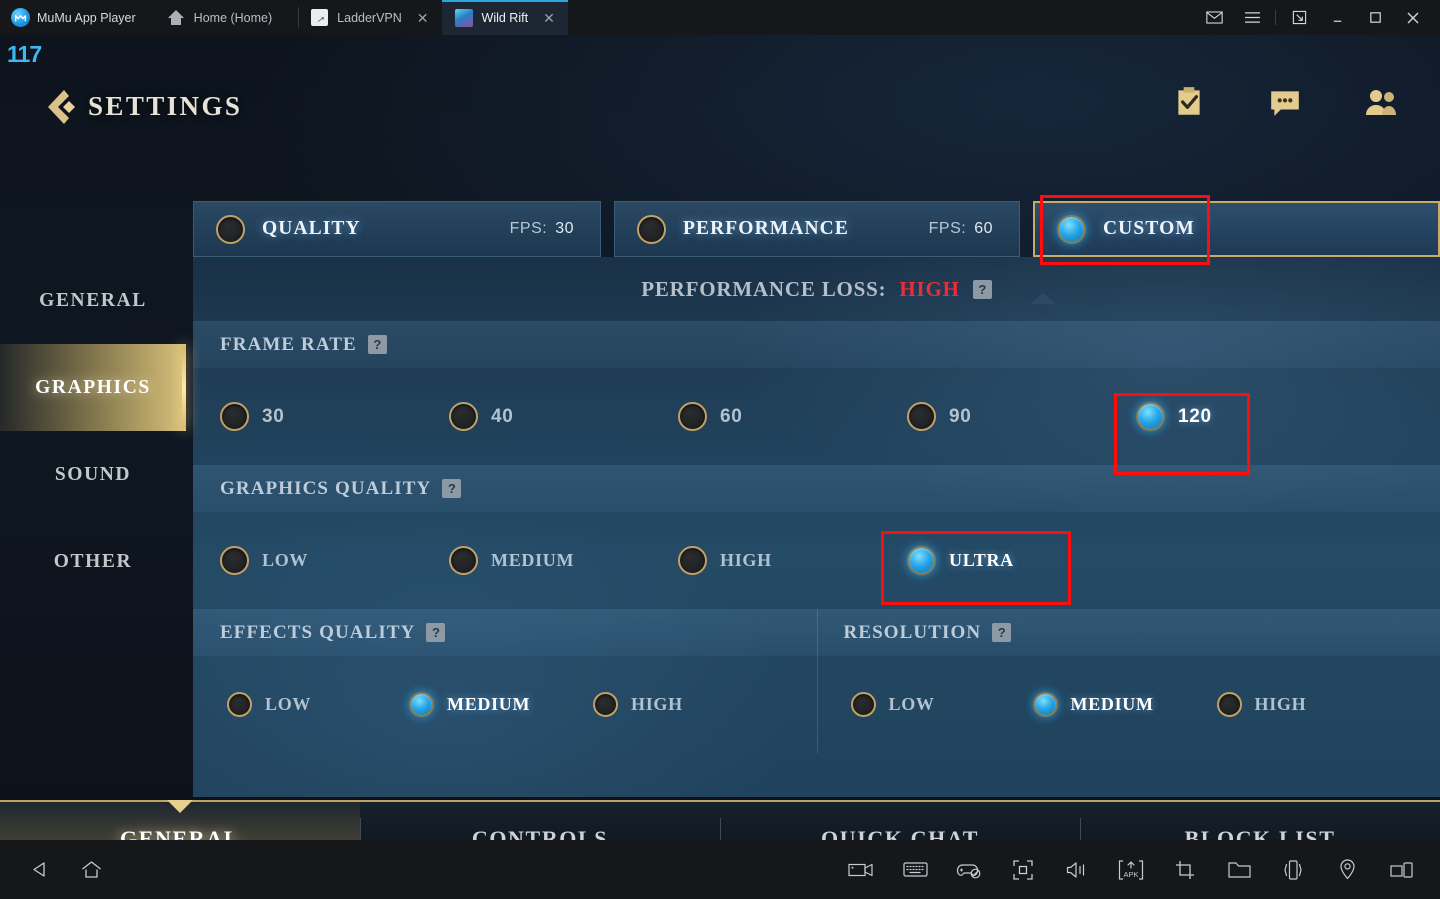 Image resolution: width=1440 pixels, height=899 pixels. Describe the element at coordinates (1261, 704) in the screenshot. I see `option-resolution-high: HIGH` at that location.